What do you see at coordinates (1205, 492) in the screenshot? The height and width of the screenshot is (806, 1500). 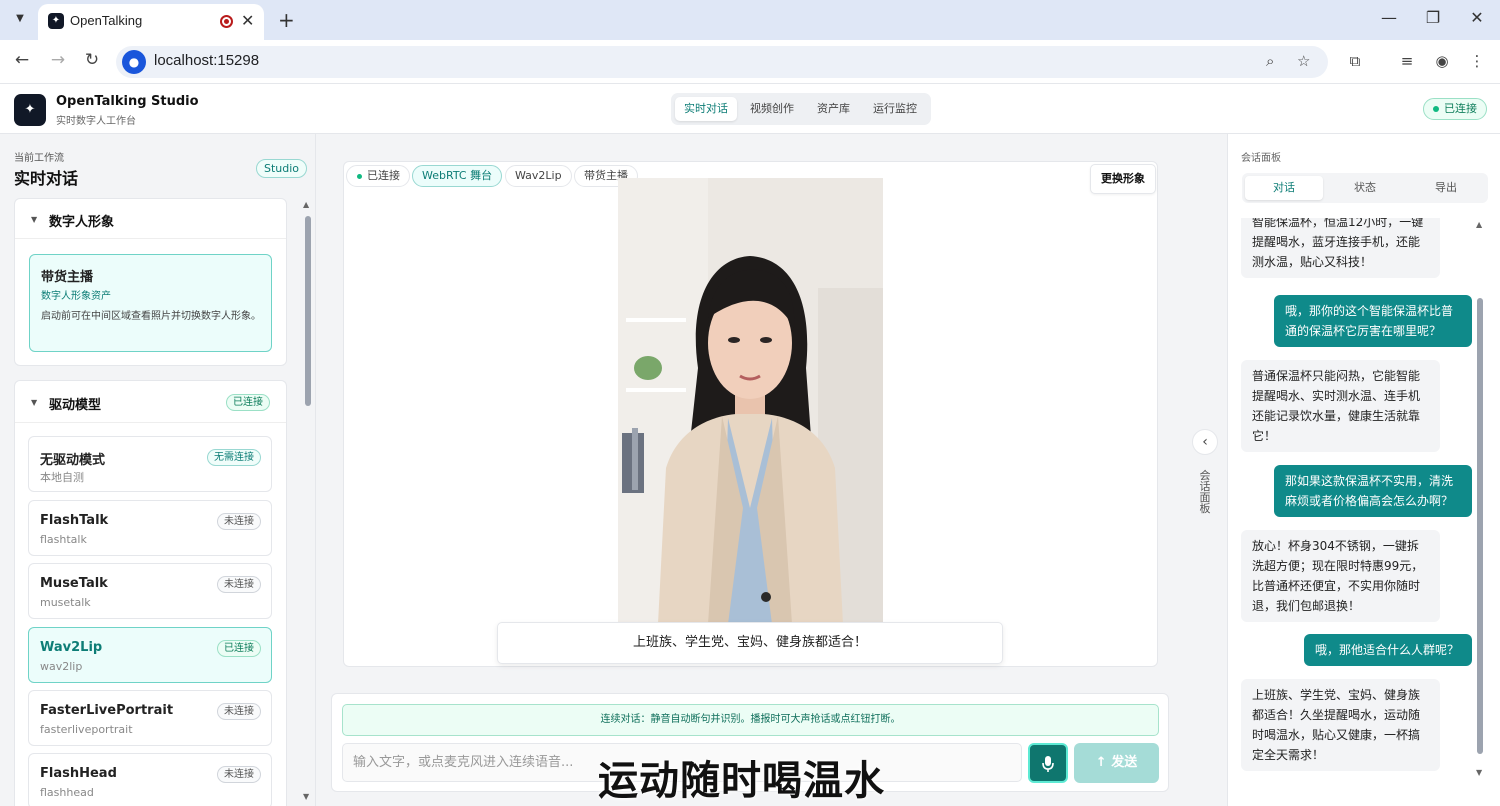 I see `collapse-panel-label: 会话面板` at bounding box center [1205, 492].